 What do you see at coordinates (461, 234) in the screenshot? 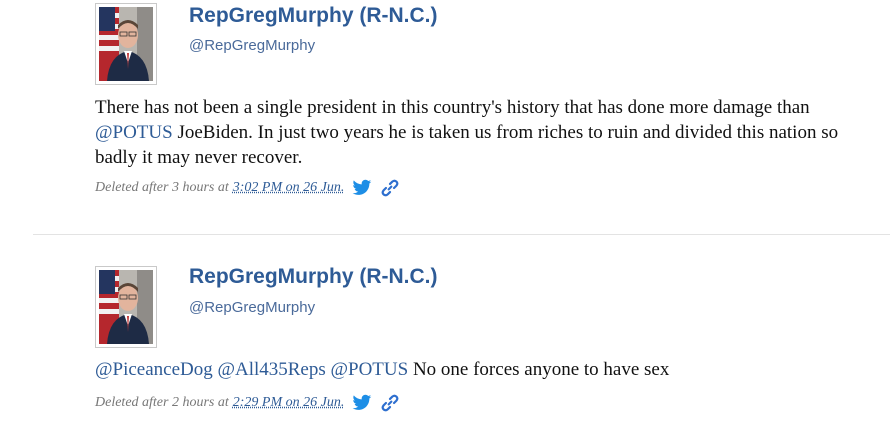
I see `tweet-divider` at bounding box center [461, 234].